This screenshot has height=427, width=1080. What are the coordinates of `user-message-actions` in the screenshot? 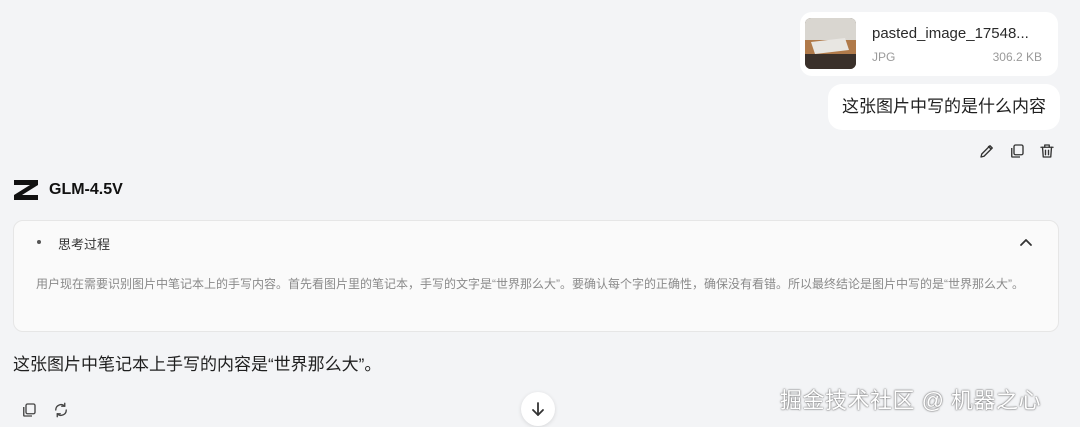 It's located at (1017, 151).